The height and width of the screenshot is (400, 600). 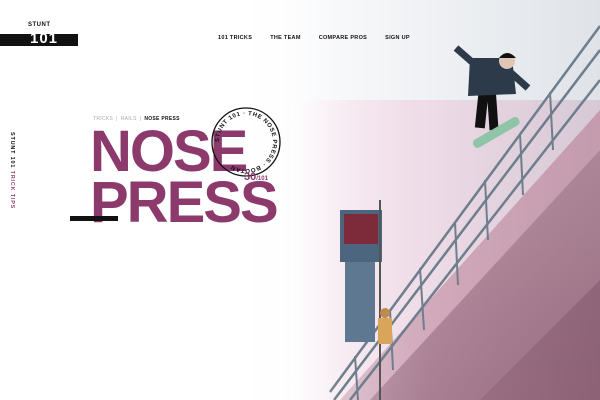 I want to click on stamp-ring-icon: STUNT 101 · THE NOSE PRESS · BOOTAN, so click(x=246, y=142).